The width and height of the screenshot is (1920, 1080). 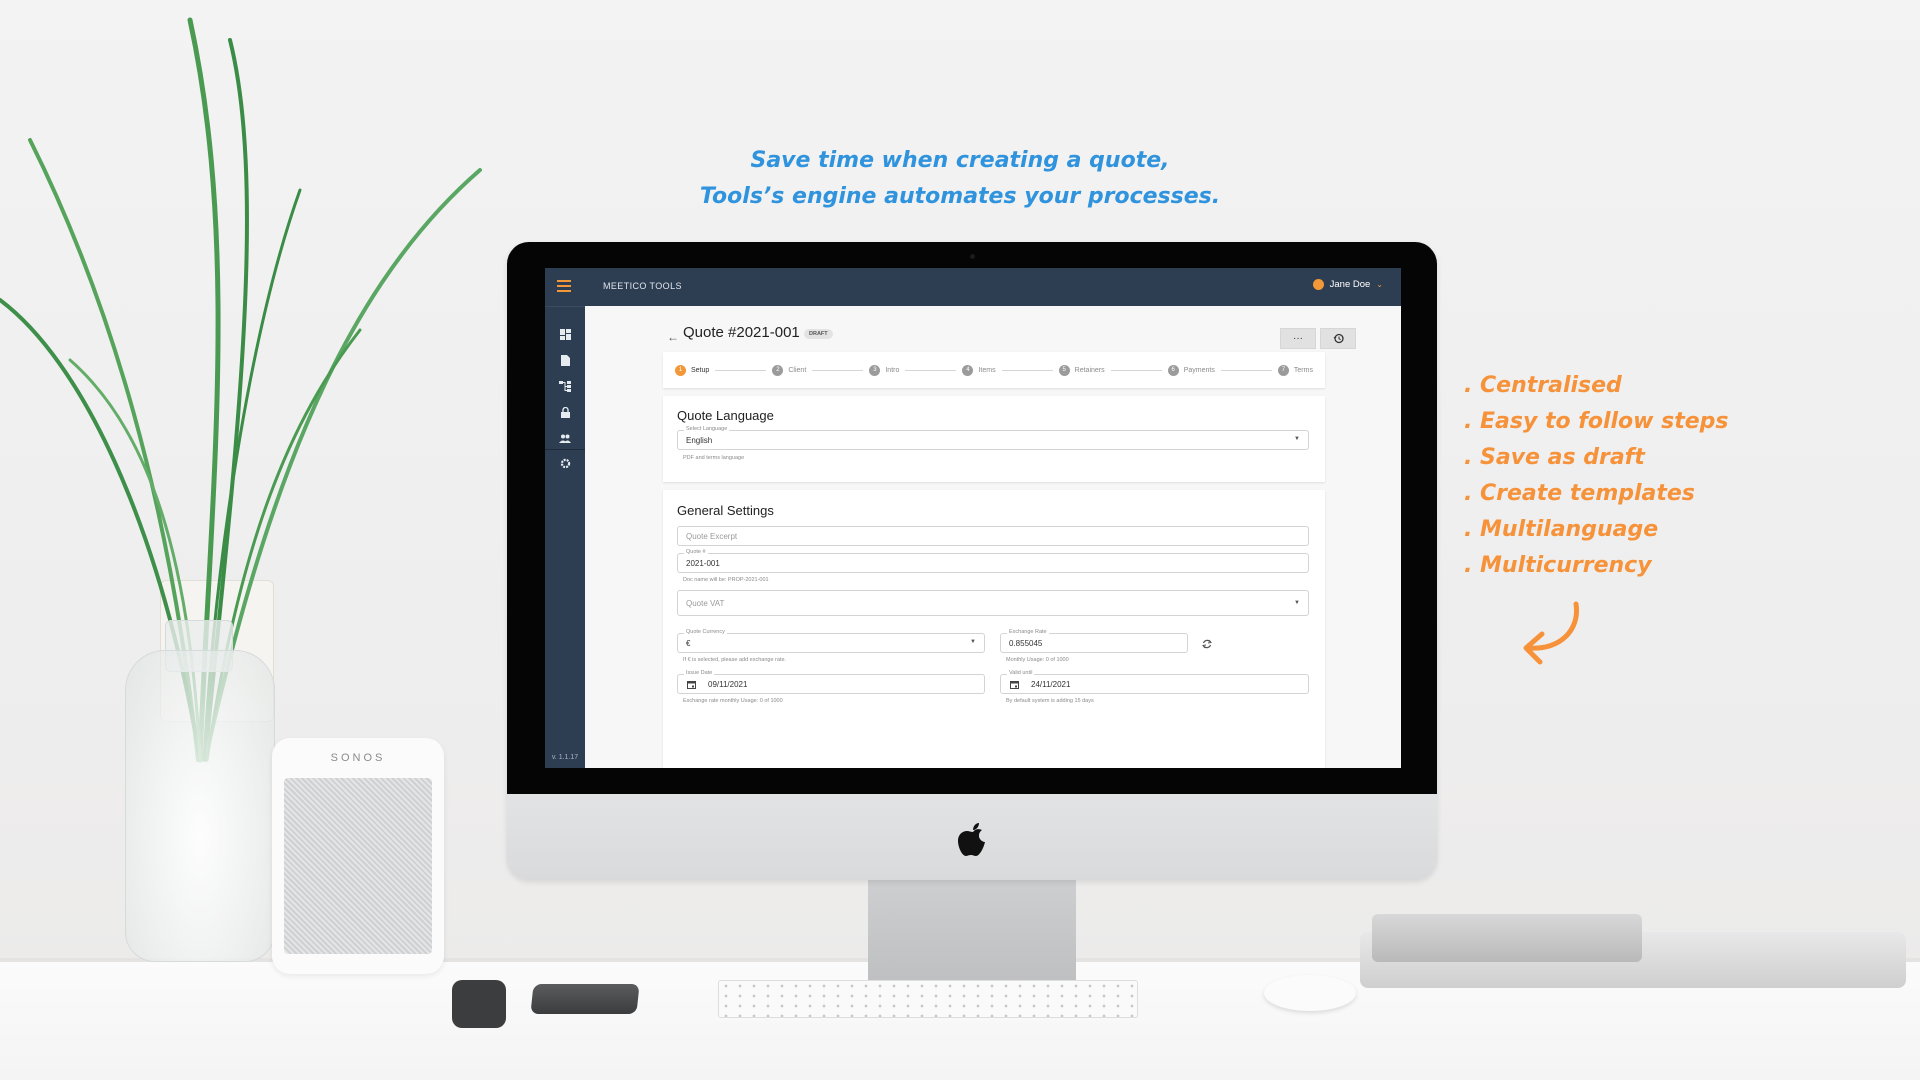 What do you see at coordinates (1154, 682) in the screenshot?
I see `valid-until-input: Valid until 24/11/2021` at bounding box center [1154, 682].